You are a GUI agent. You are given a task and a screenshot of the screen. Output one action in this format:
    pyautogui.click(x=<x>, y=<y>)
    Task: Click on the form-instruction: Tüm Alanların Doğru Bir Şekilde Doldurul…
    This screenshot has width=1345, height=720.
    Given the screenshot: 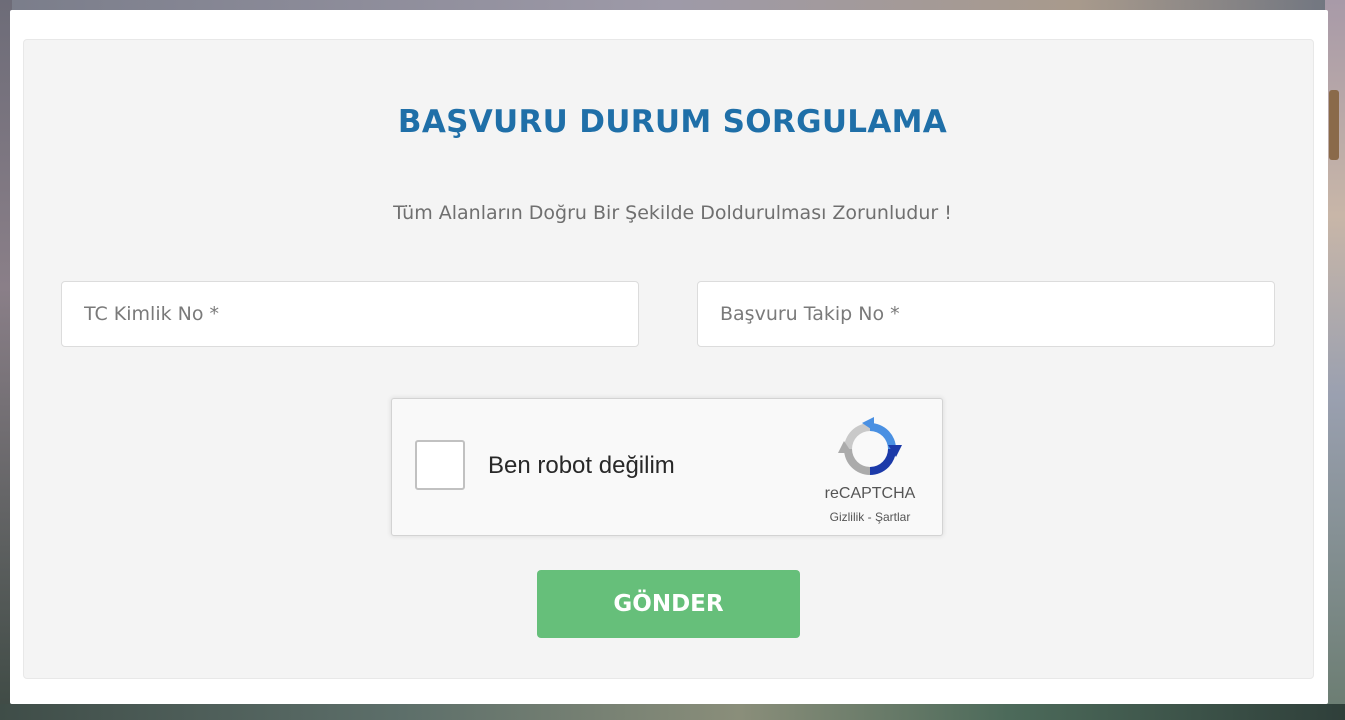 What is the action you would take?
    pyautogui.click(x=672, y=213)
    